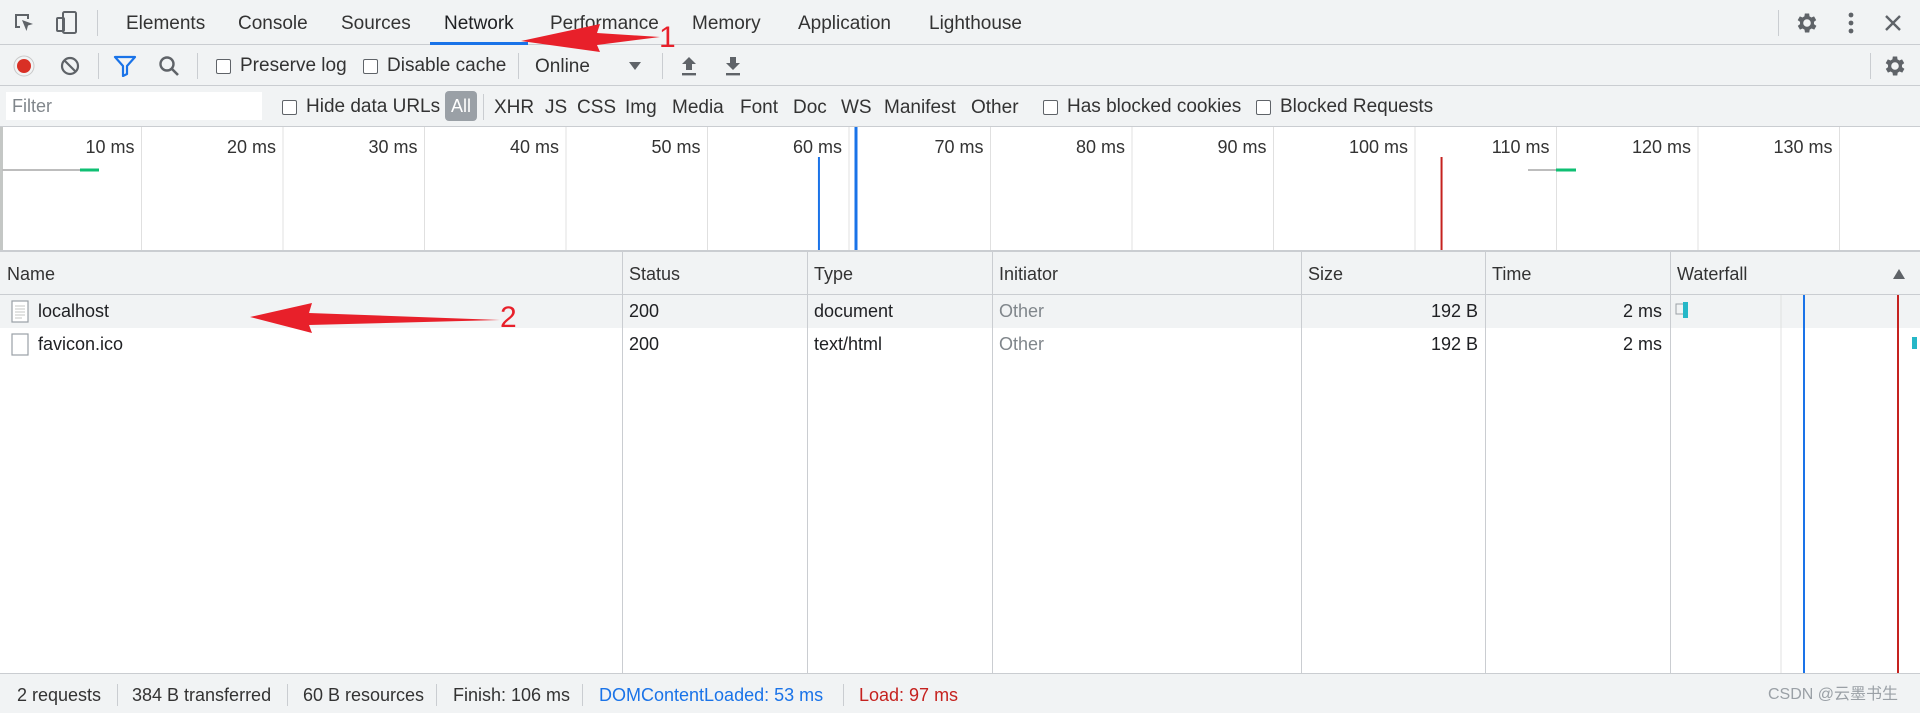  I want to click on dom-content-loaded-time: DOMContentLoaded: 53 ms, so click(711, 695).